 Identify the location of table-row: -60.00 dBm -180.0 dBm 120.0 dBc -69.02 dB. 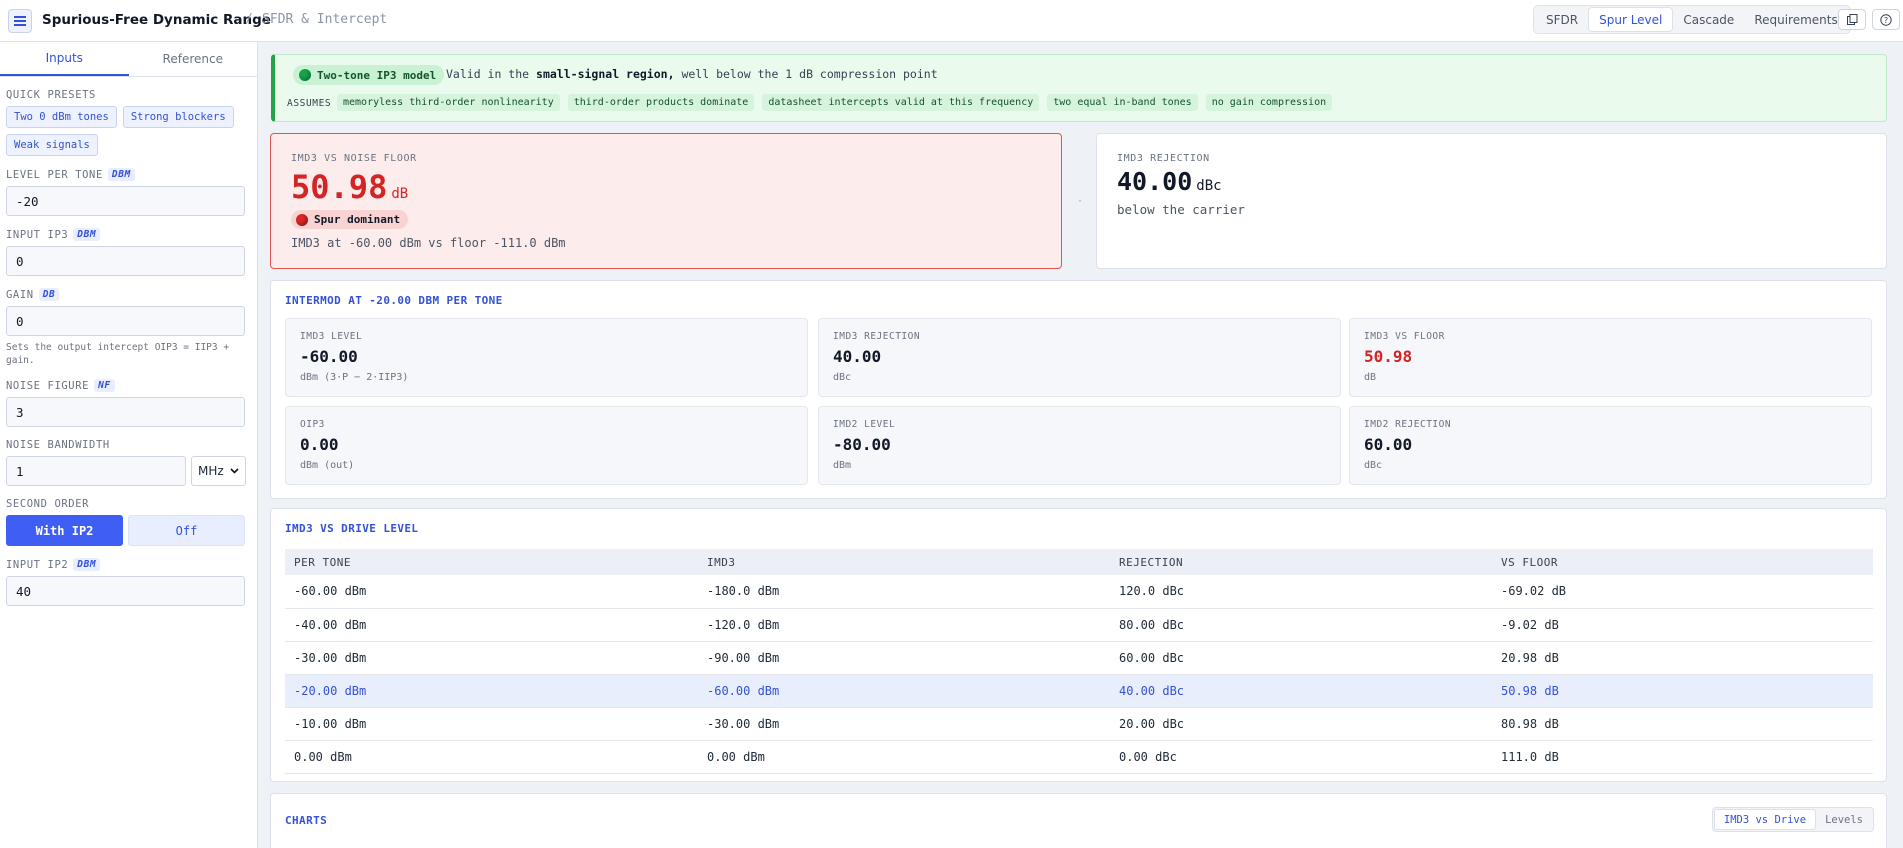
(1079, 592).